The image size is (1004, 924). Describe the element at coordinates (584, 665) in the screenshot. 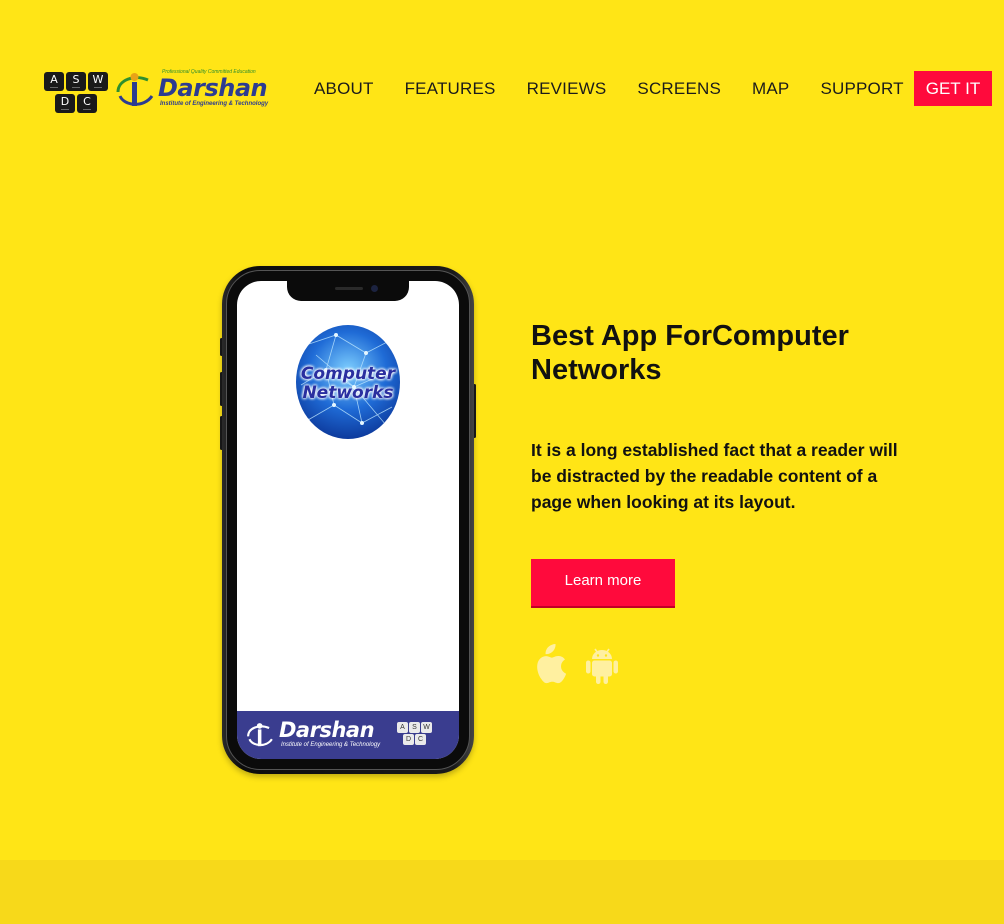

I see `store-icons` at that location.